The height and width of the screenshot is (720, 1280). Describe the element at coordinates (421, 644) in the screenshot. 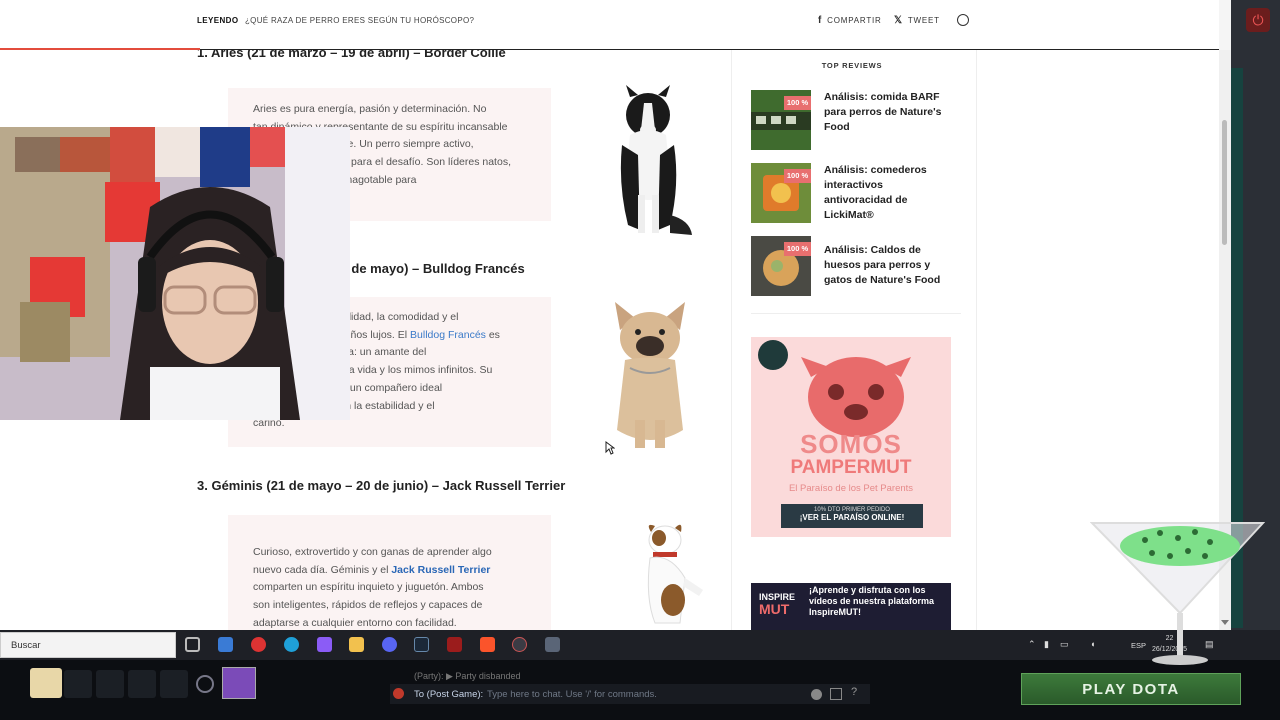

I see `steam-icon` at that location.